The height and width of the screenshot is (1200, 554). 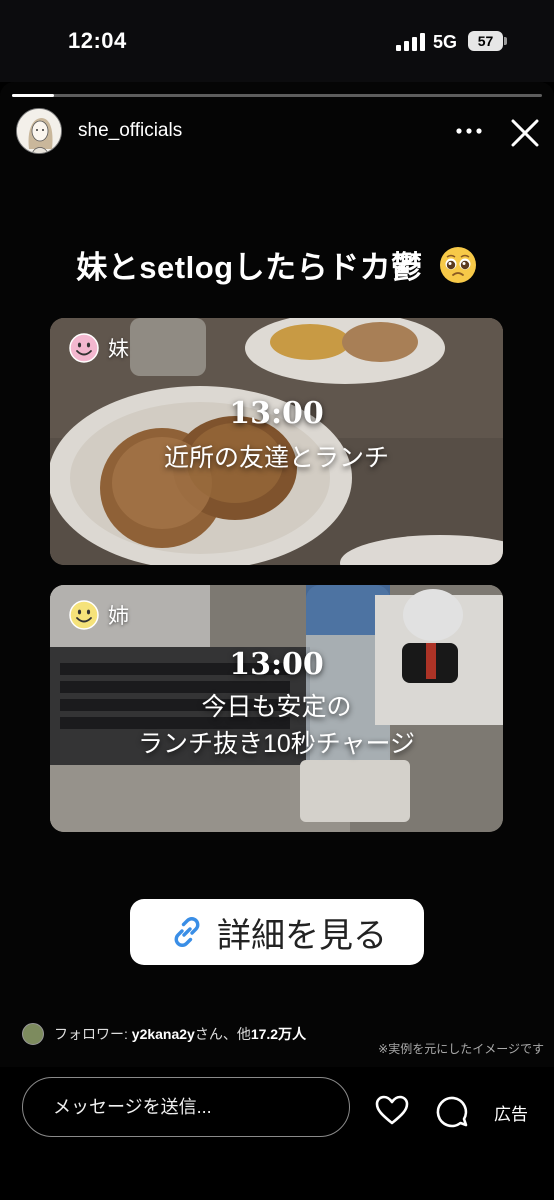 I want to click on battery-level: 57, so click(x=485, y=41).